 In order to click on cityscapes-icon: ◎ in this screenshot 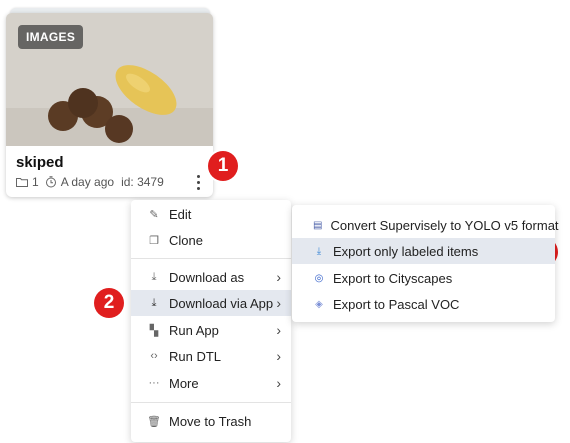, I will do `click(319, 278)`.